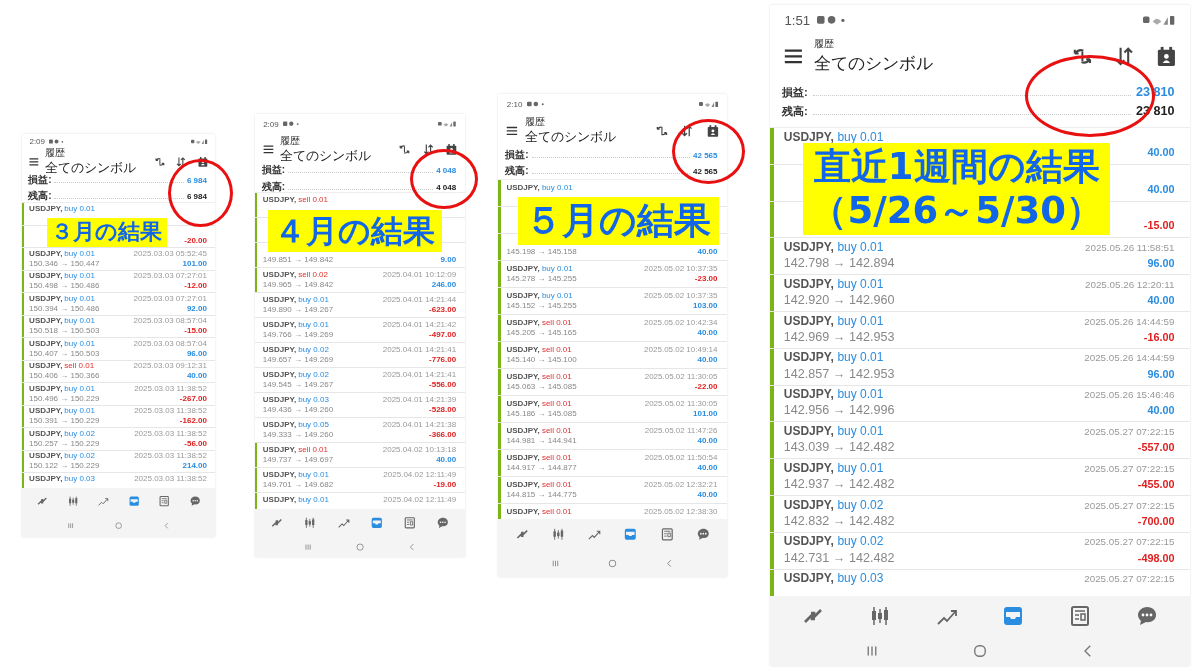  I want to click on price-range: 145.152 → 145.255, so click(541, 305).